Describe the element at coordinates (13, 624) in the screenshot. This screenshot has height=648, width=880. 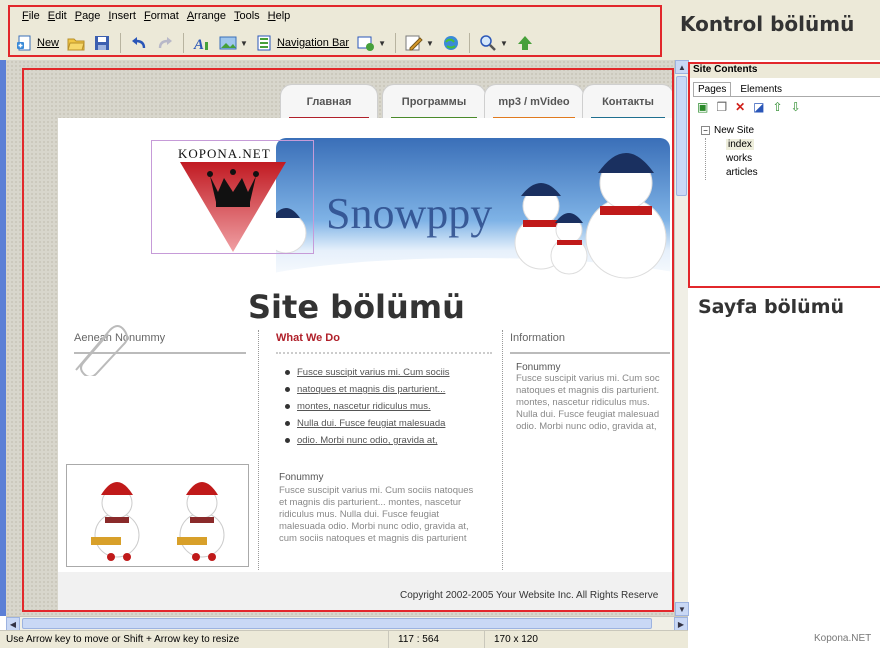
I see `scroll-left-icon: ◀` at that location.